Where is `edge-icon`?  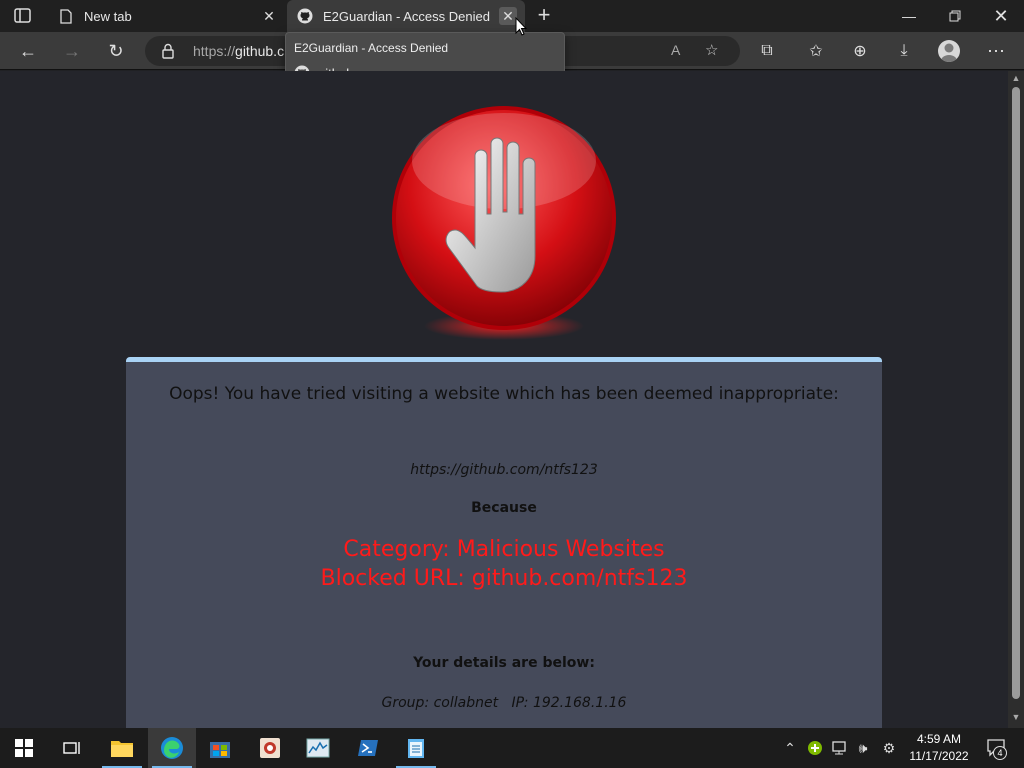
edge-icon is located at coordinates (172, 748).